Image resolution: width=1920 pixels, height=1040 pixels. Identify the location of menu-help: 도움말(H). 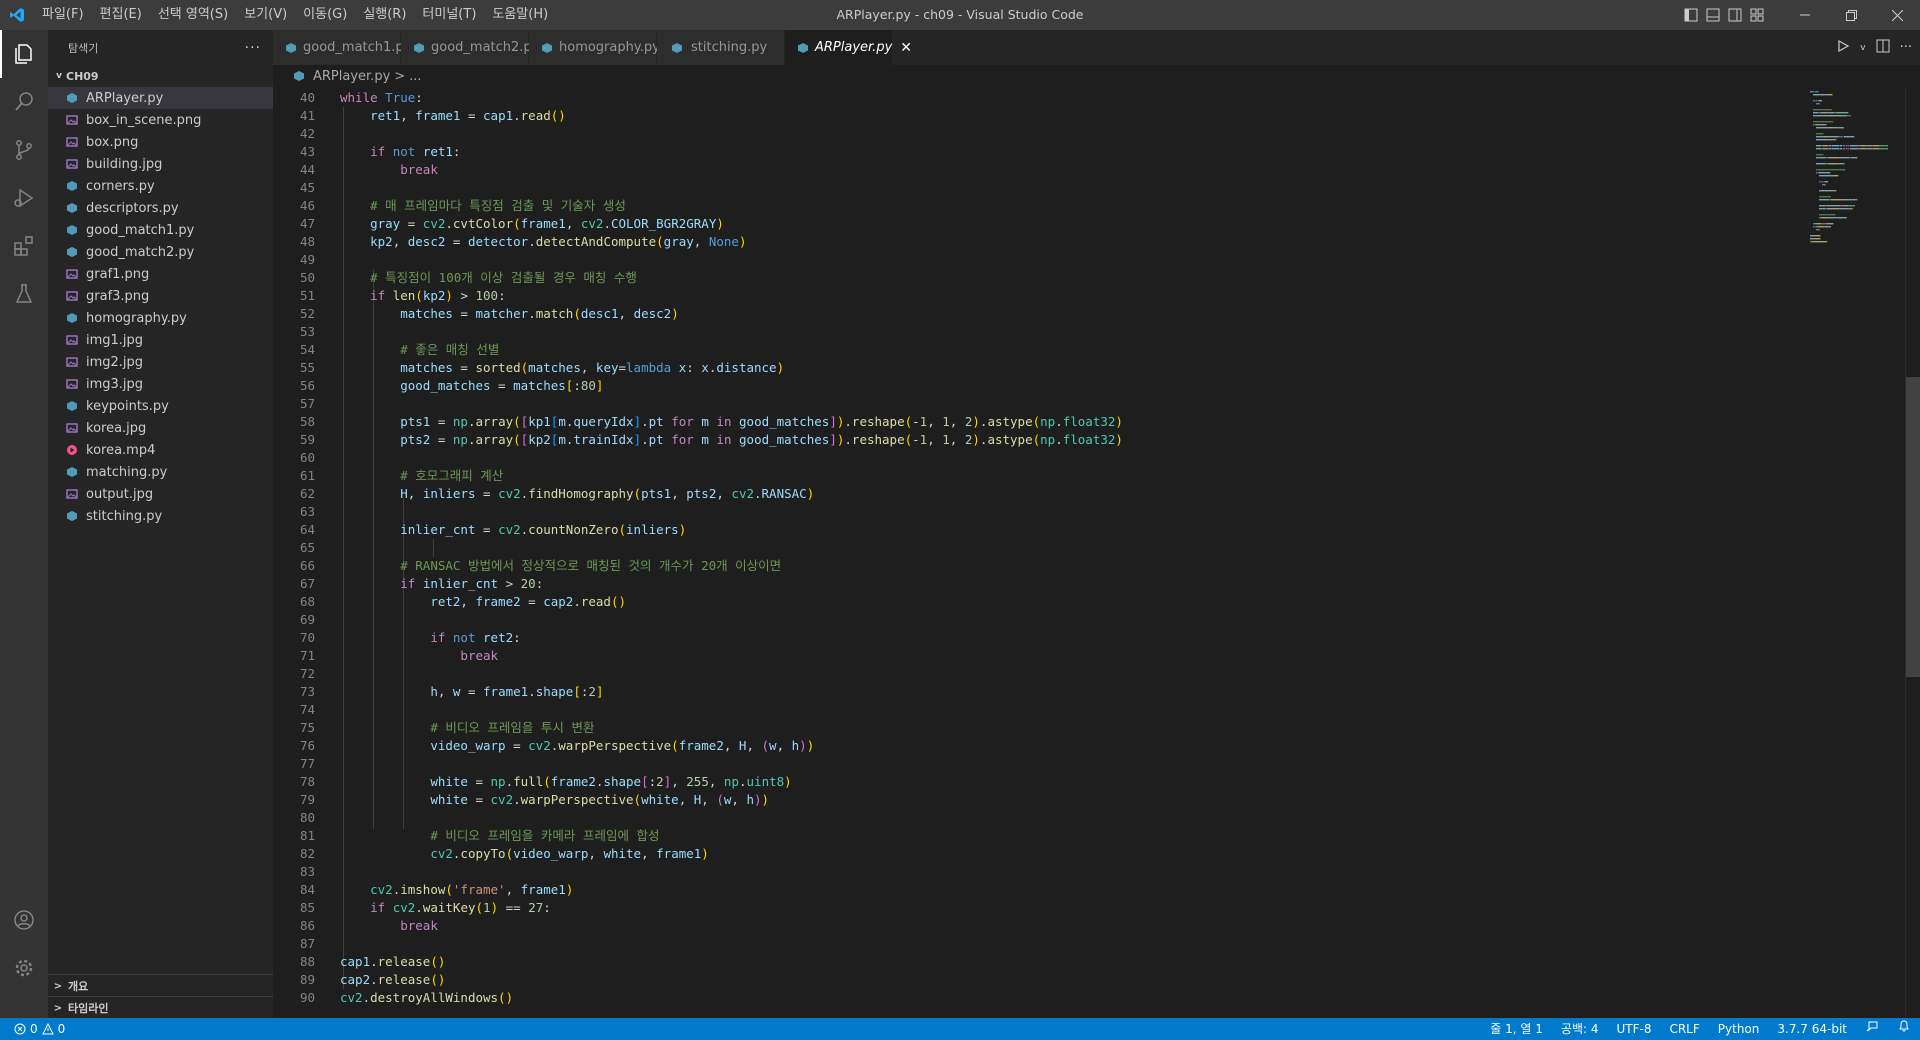
(520, 15).